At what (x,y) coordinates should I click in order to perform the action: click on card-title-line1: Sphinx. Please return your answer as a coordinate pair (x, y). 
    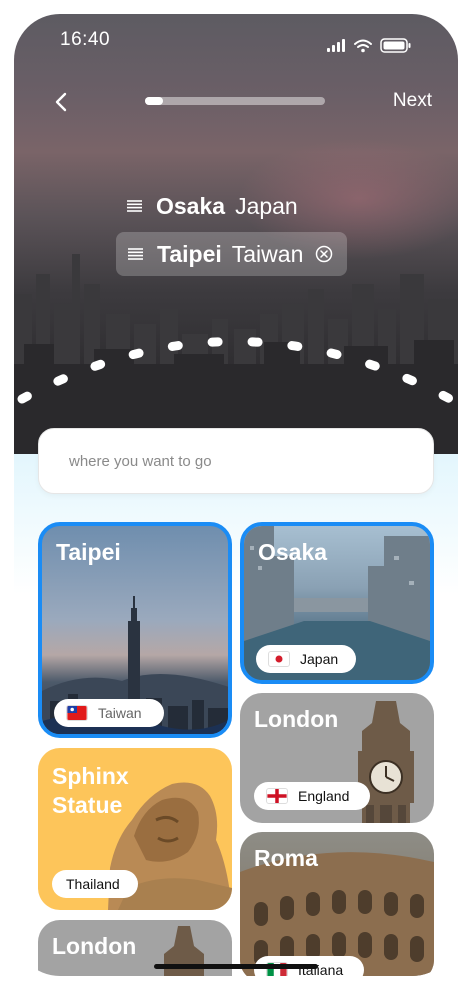
    Looking at the image, I should click on (90, 776).